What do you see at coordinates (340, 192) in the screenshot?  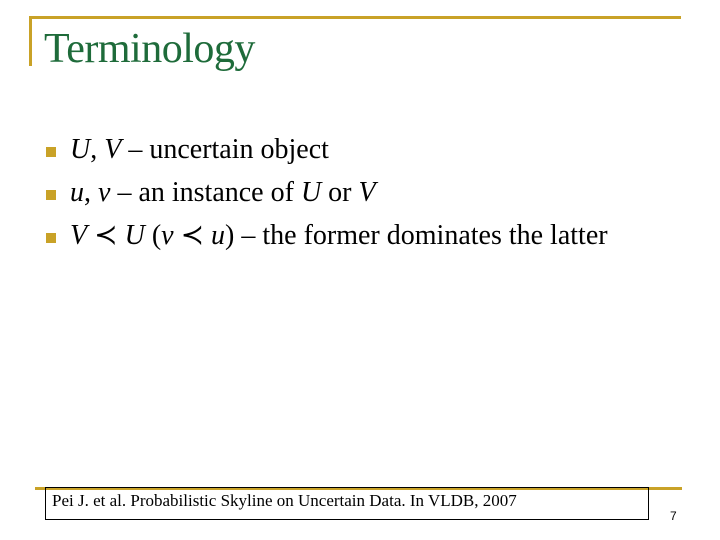 I see `bullet-text-segment: or` at bounding box center [340, 192].